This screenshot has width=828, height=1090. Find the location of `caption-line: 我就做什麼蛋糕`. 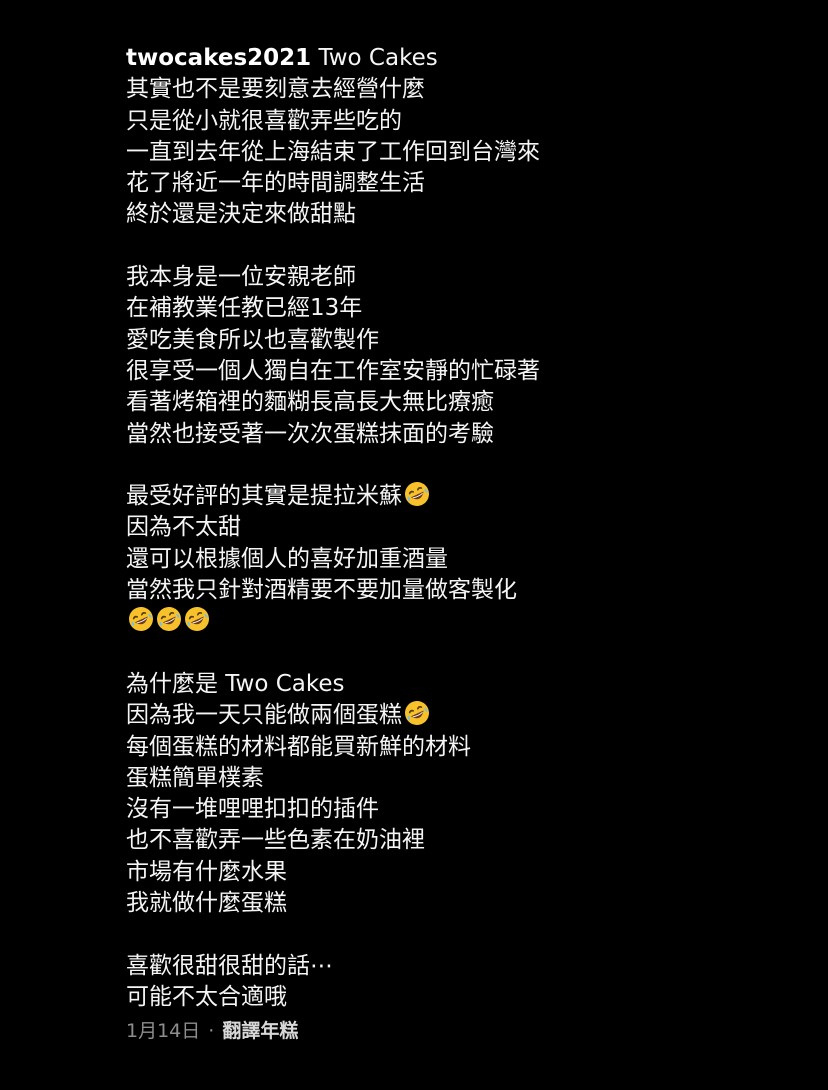

caption-line: 我就做什麼蛋糕 is located at coordinates (466, 903).